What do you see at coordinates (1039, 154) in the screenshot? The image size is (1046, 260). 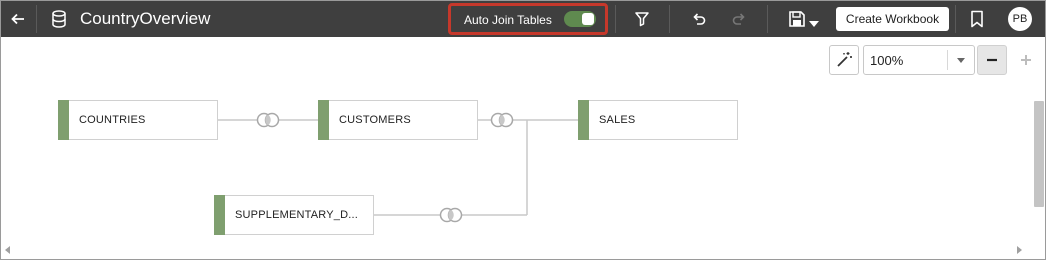 I see `vertical-scrollbar-thumb` at bounding box center [1039, 154].